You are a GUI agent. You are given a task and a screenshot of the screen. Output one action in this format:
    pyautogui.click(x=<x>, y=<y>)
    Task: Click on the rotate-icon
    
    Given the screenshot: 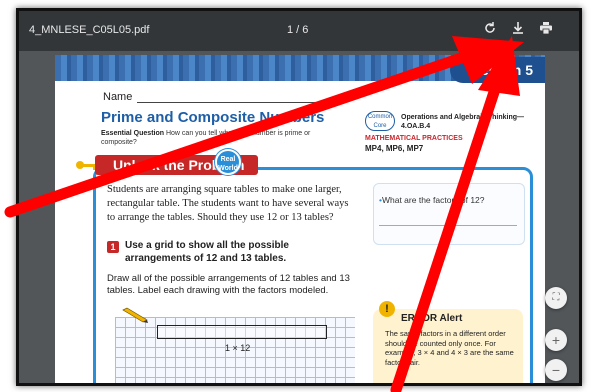 What is the action you would take?
    pyautogui.click(x=490, y=30)
    